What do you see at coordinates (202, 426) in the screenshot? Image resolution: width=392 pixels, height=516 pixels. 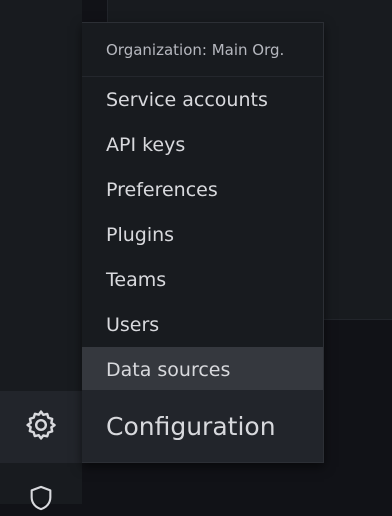 I see `menu-footer-configuration: Configuration` at bounding box center [202, 426].